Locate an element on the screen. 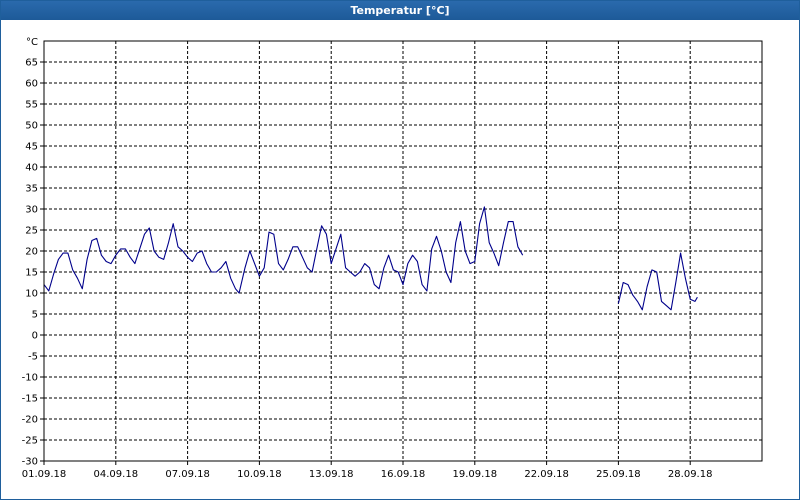 The height and width of the screenshot is (500, 800). y-tick-label: -20 is located at coordinates (30, 420).